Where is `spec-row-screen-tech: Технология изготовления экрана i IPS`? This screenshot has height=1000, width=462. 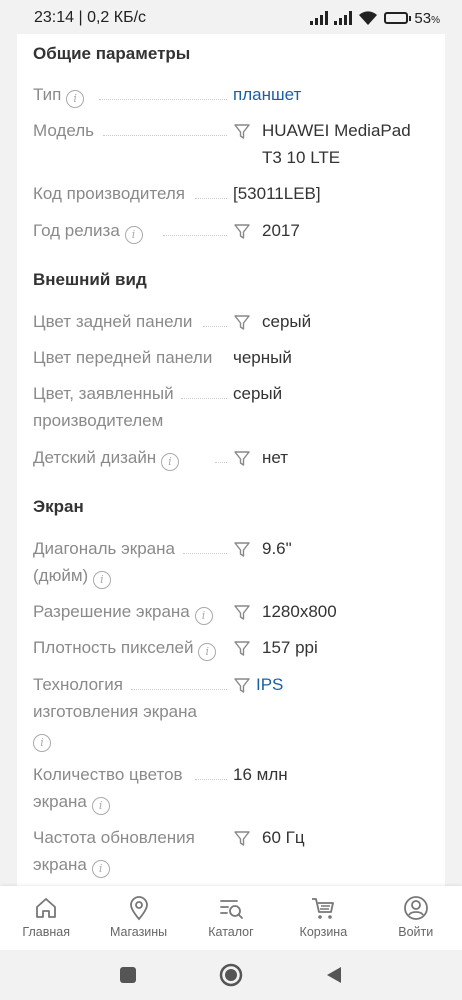 spec-row-screen-tech: Технология изготовления экрана i IPS is located at coordinates (233, 711).